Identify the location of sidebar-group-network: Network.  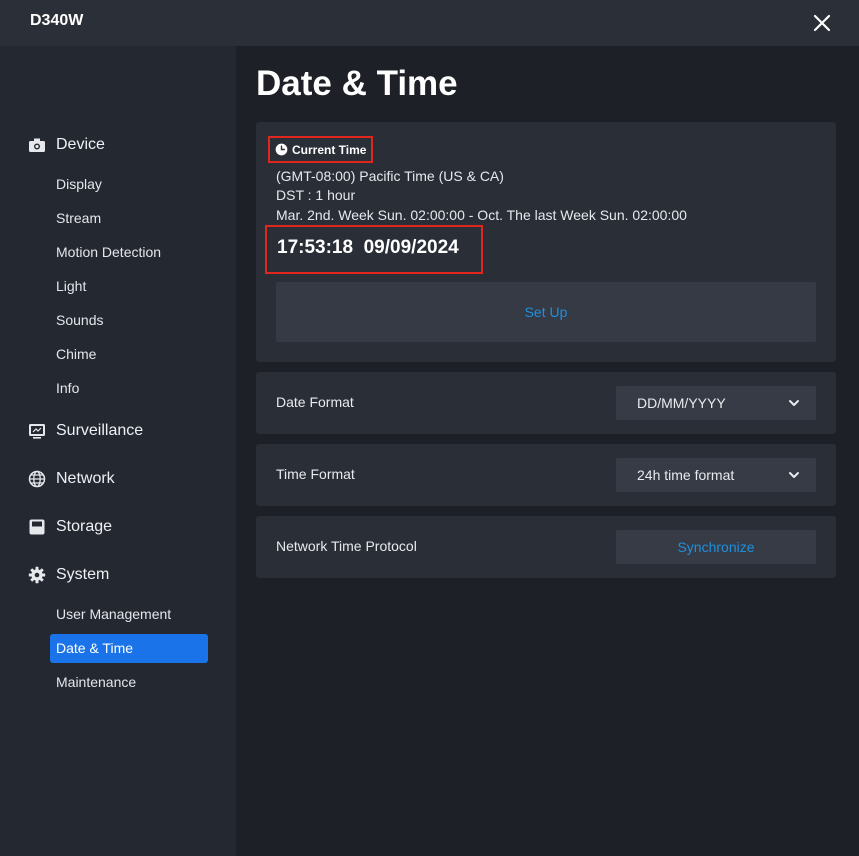
(71, 479).